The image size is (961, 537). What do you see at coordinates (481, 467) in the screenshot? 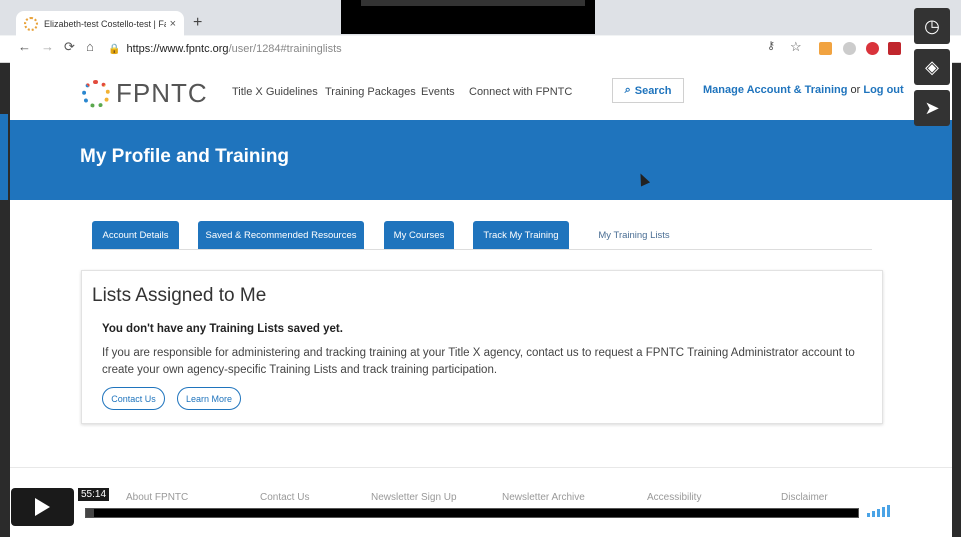
I see `footer-divider` at bounding box center [481, 467].